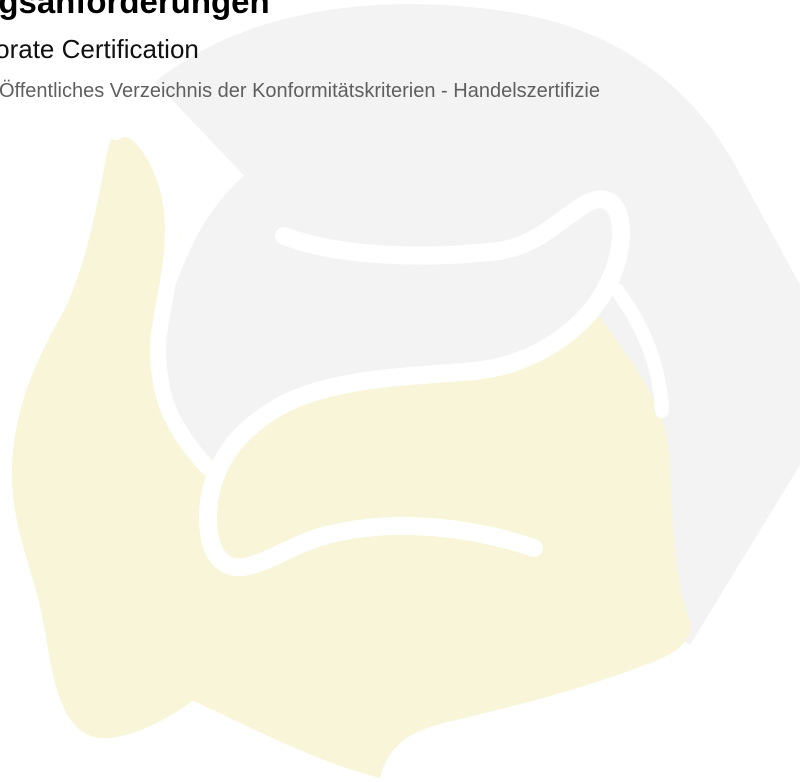  Describe the element at coordinates (135, 10) in the screenshot. I see `page-title: ungsanforderungen` at that location.